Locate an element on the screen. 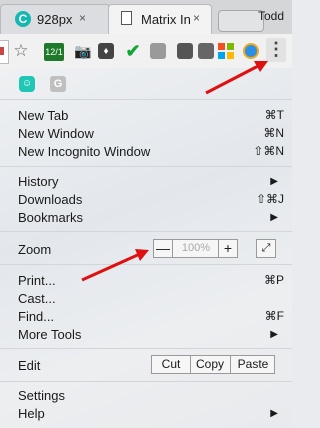 The height and width of the screenshot is (428, 320). copy-button: Copy is located at coordinates (210, 364).